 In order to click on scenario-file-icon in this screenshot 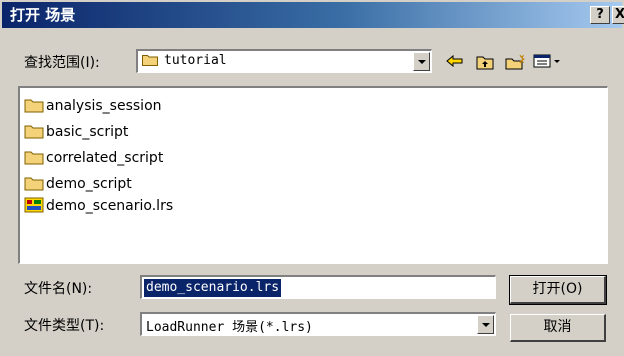, I will do `click(34, 205)`.